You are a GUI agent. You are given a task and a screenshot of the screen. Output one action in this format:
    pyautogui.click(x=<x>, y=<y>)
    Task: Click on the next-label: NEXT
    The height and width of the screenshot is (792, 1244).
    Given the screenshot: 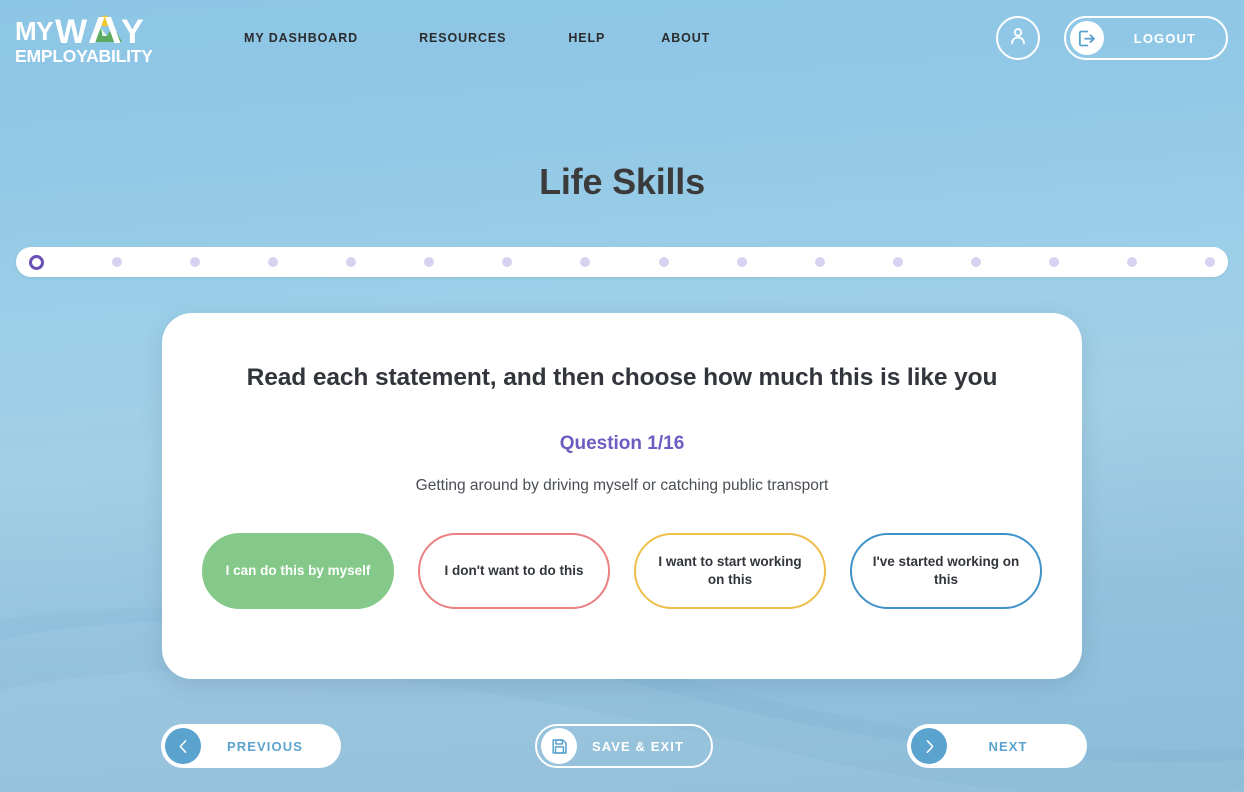 What is the action you would take?
    pyautogui.click(x=1008, y=746)
    